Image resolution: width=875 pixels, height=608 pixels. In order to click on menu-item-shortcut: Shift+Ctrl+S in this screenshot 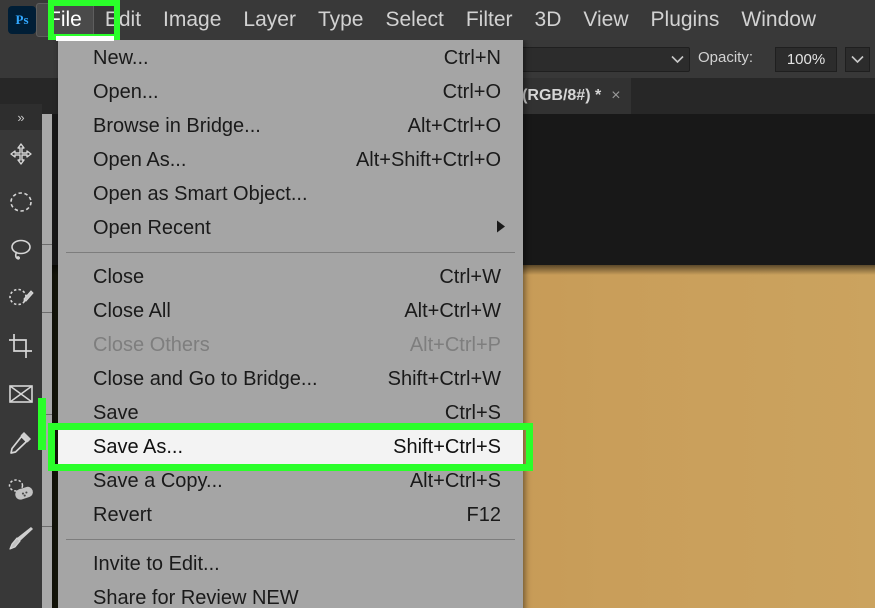, I will do `click(447, 446)`.